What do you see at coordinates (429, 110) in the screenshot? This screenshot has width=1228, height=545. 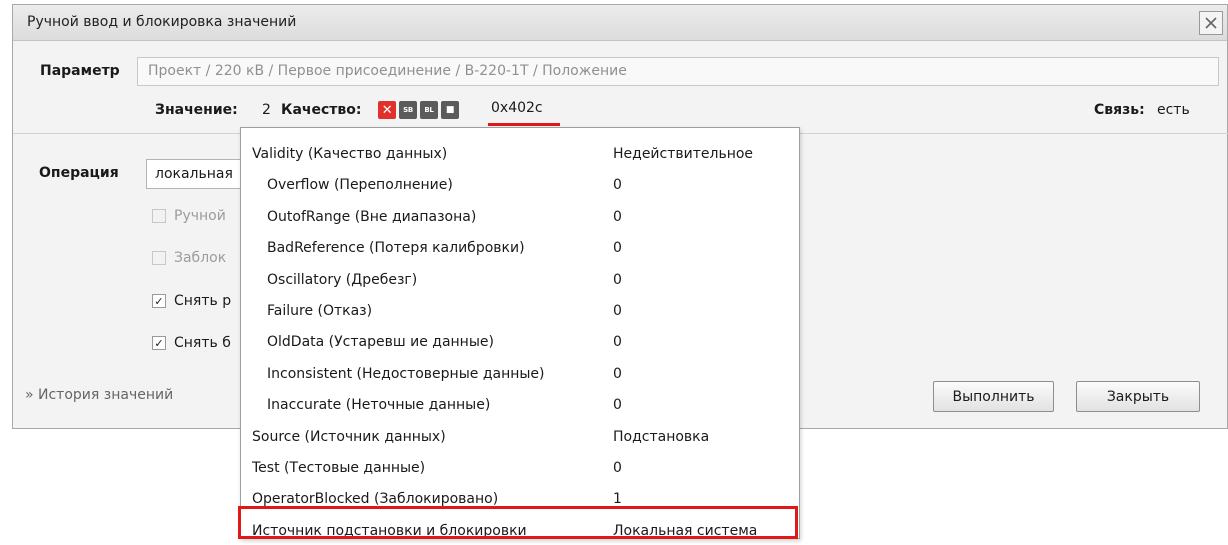 I see `bl-icon: BL` at bounding box center [429, 110].